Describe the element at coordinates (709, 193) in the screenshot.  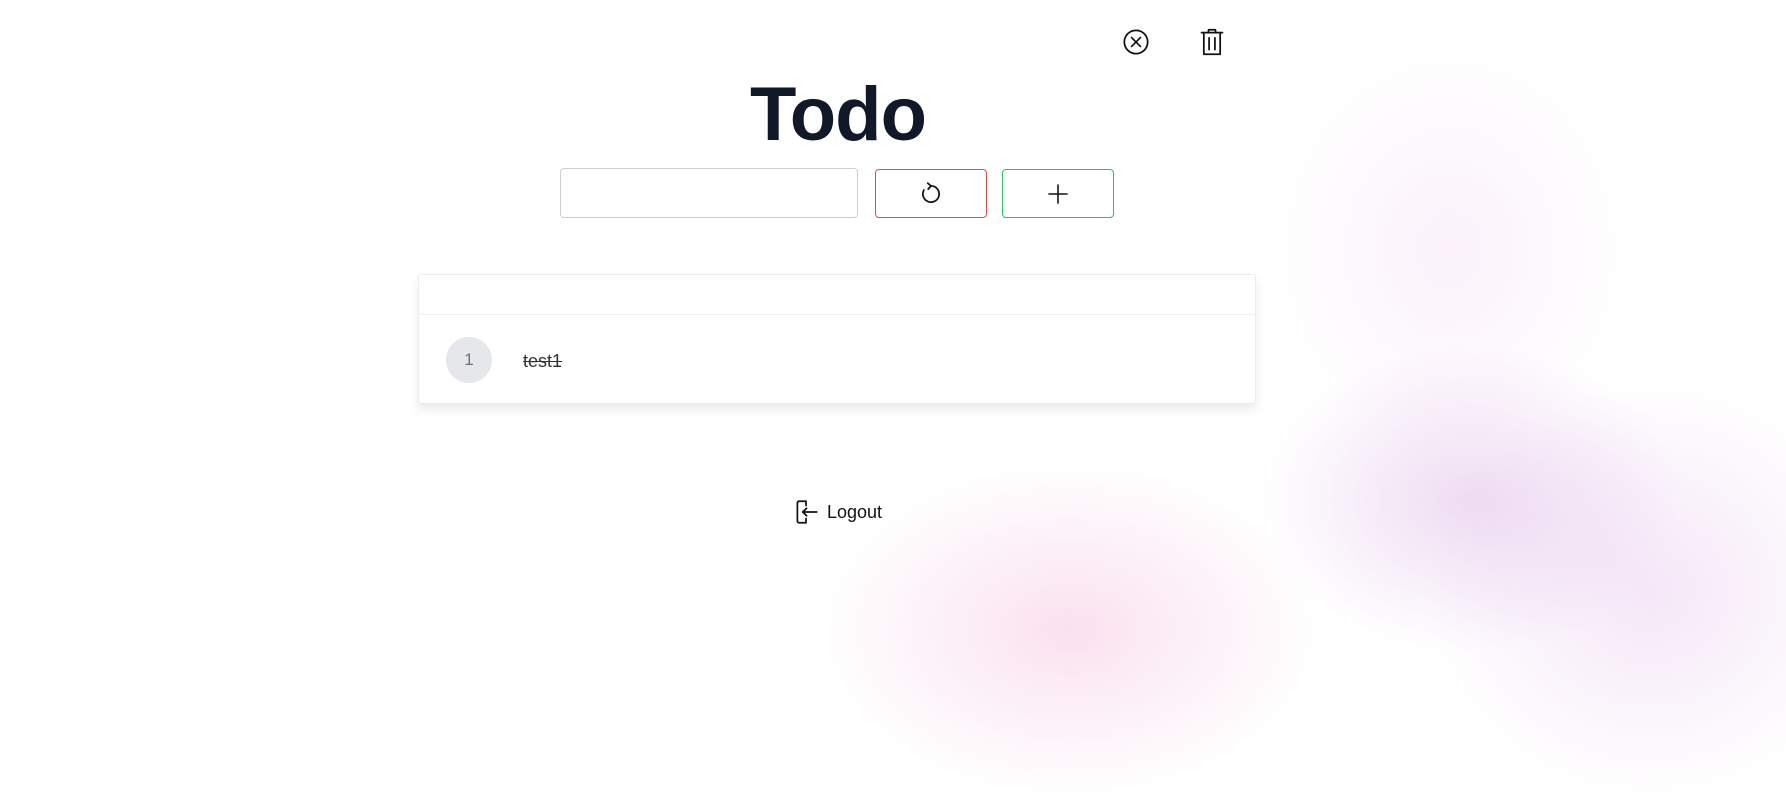
I see `todo-input` at that location.